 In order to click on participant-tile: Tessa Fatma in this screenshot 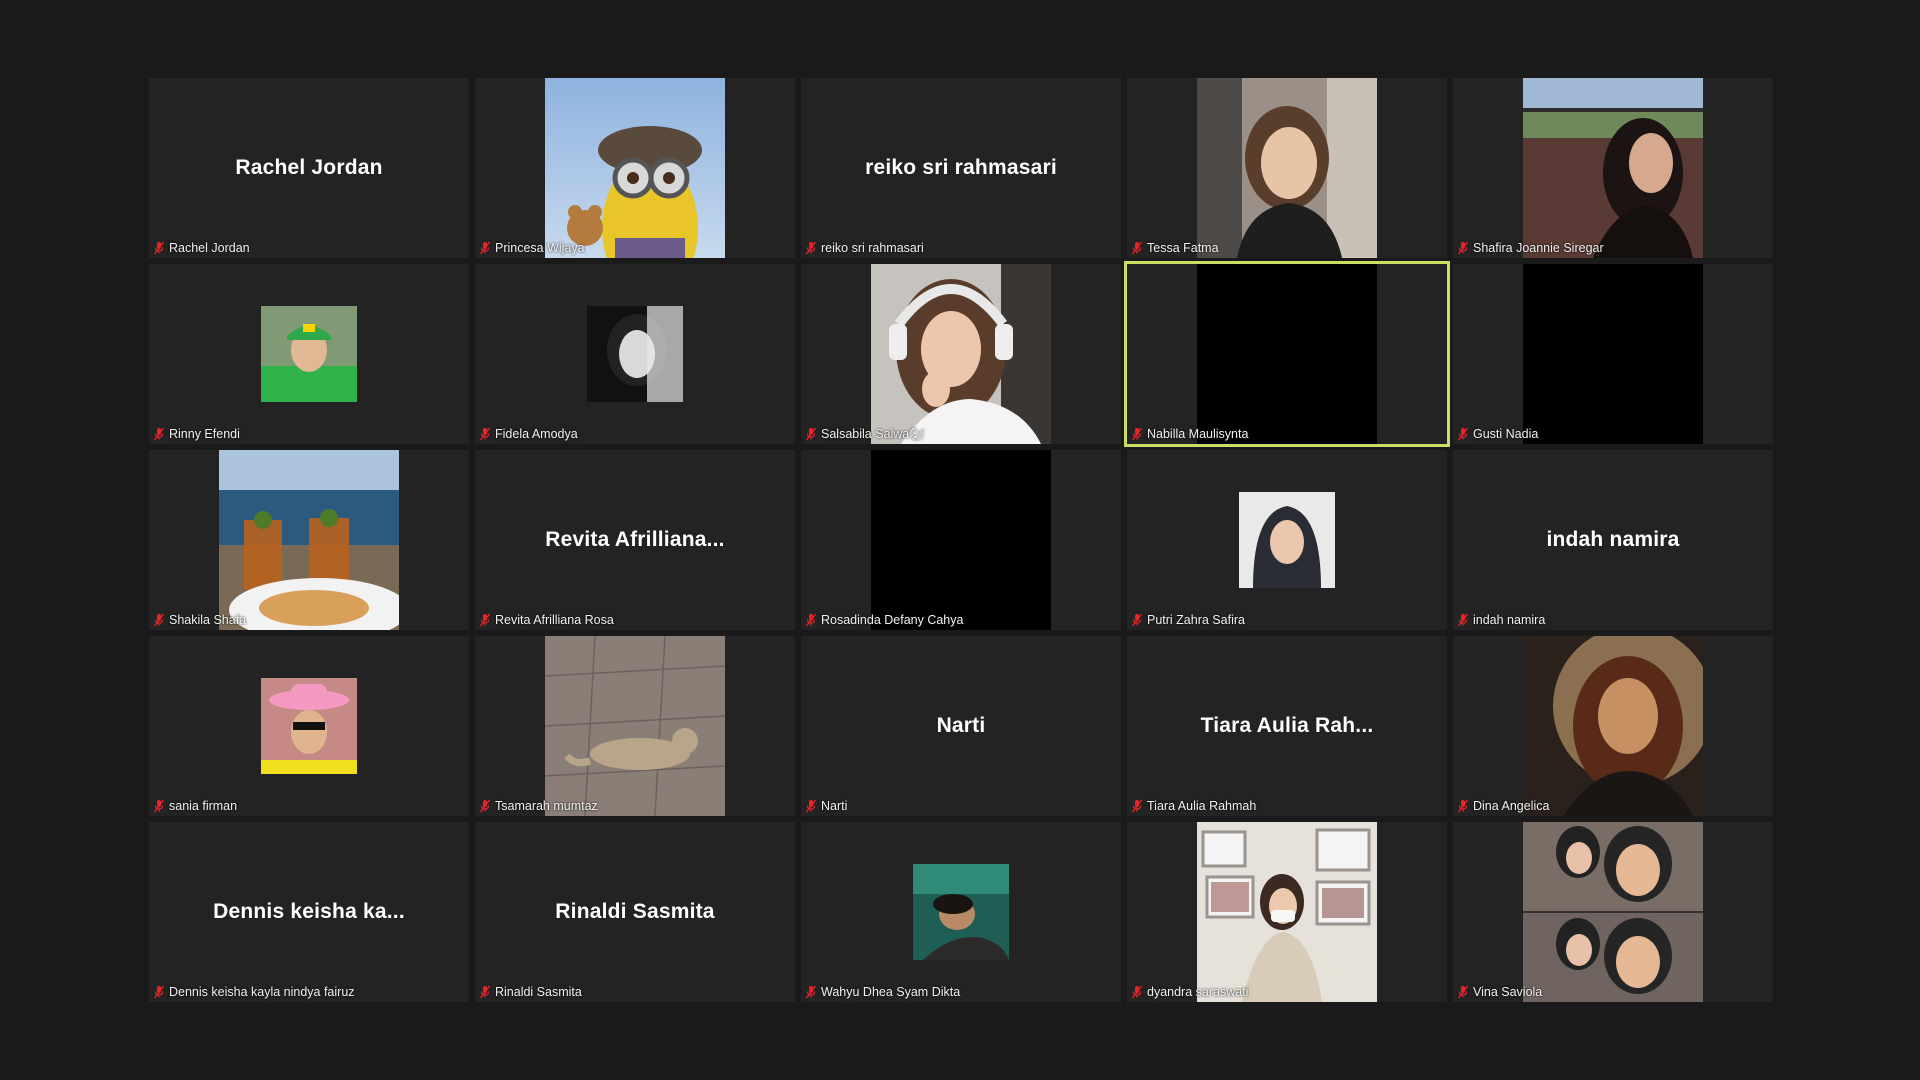, I will do `click(1287, 168)`.